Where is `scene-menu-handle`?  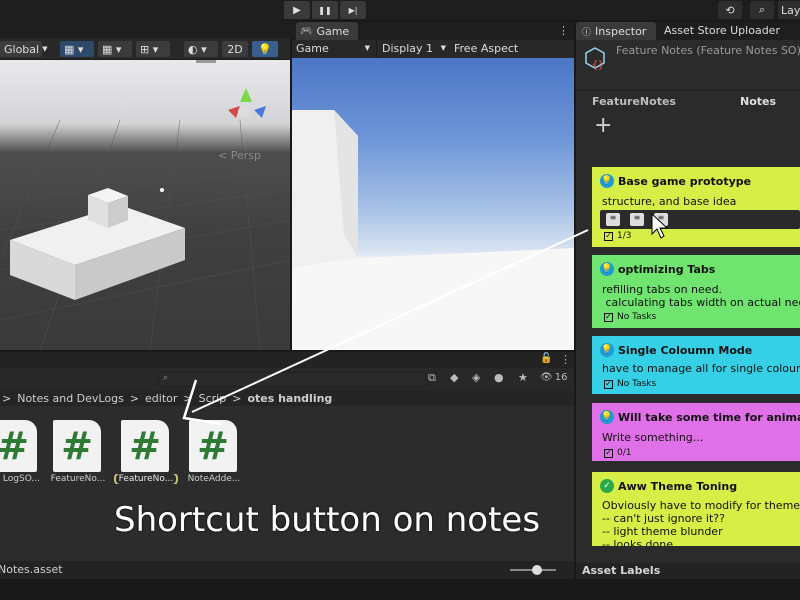 scene-menu-handle is located at coordinates (206, 61).